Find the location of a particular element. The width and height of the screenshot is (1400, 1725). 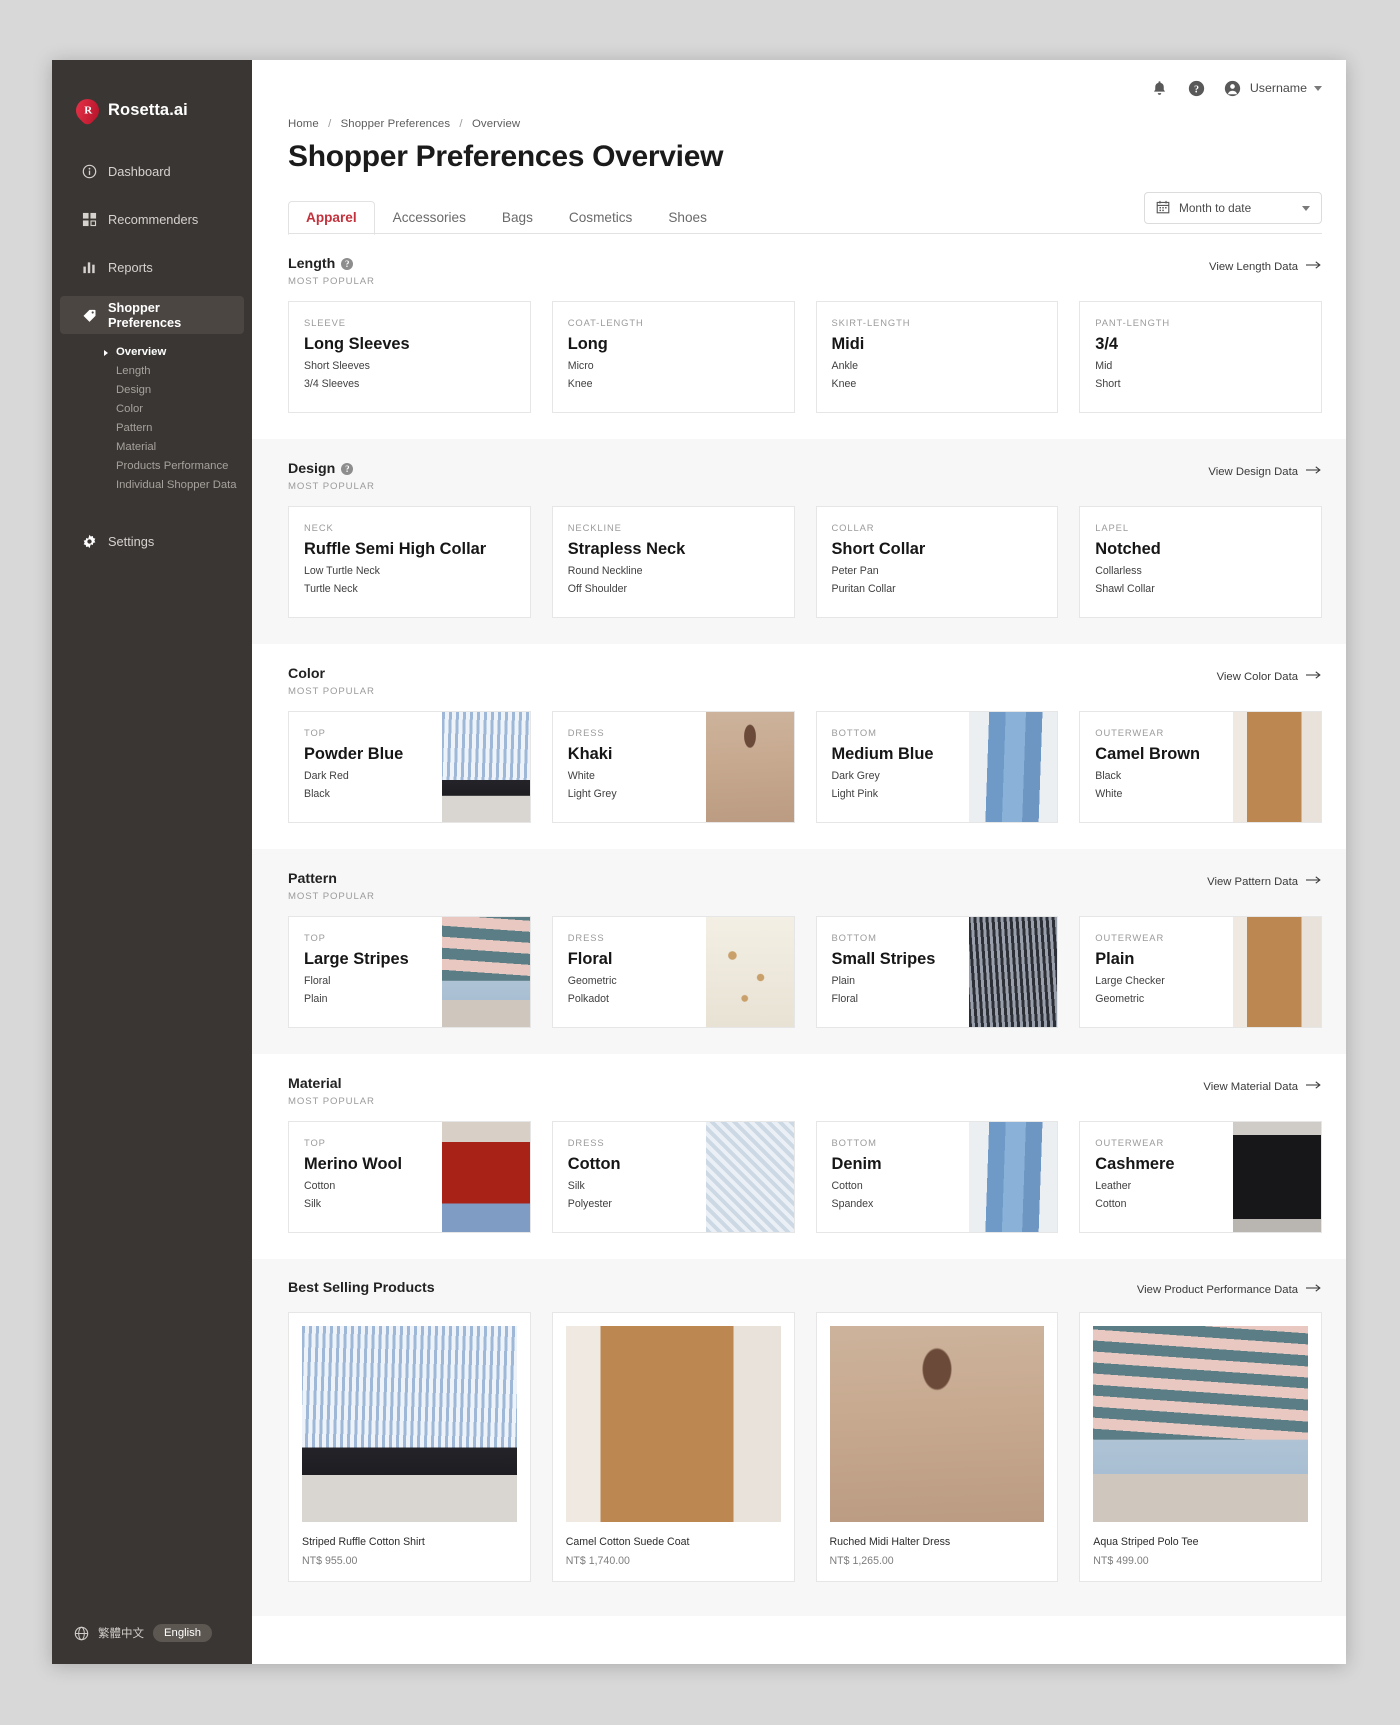

sidebar-item-label: Dashboard is located at coordinates (139, 171).